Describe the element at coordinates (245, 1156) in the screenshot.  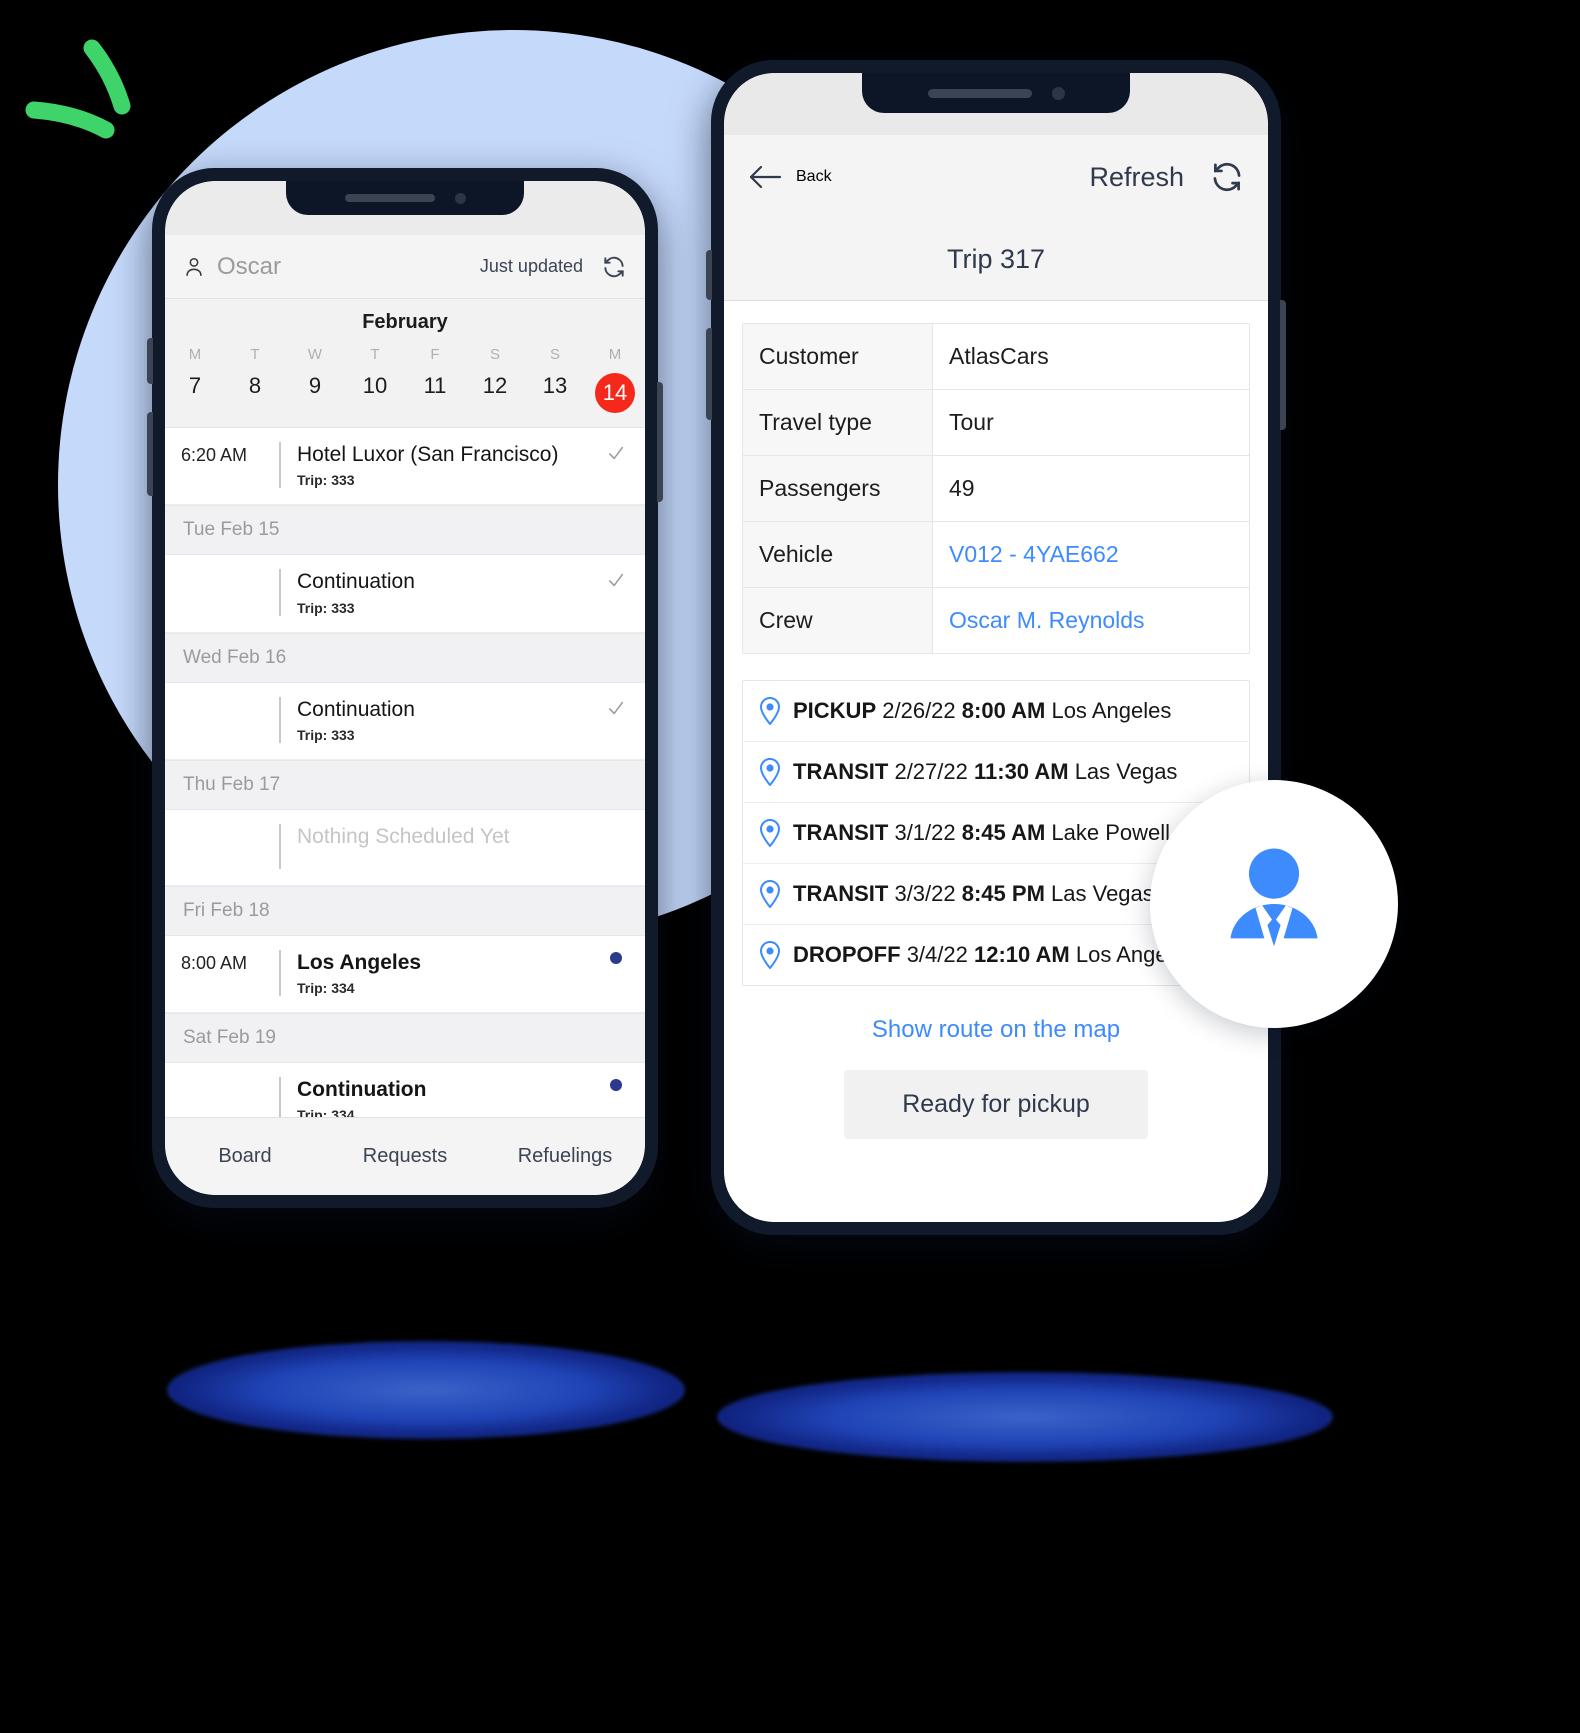
I see `tab-board: Board` at that location.